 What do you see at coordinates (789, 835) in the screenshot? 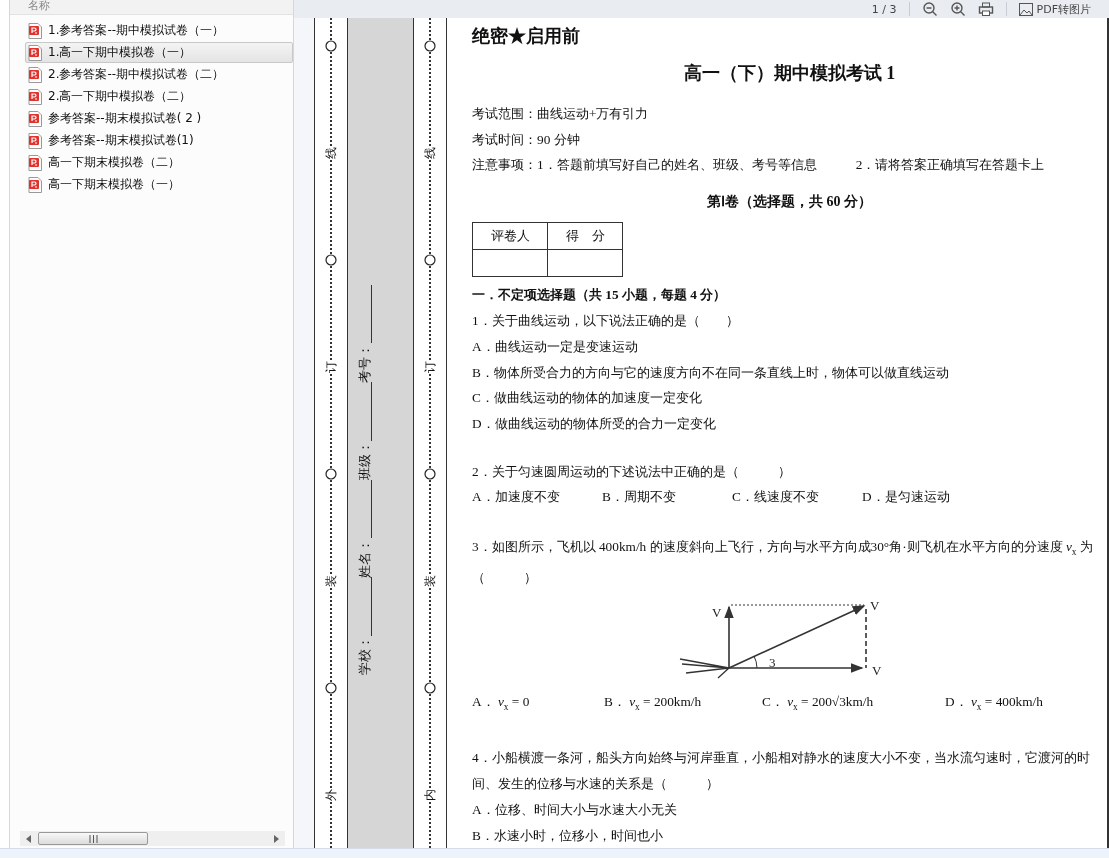
I see `answer-option: B．水速小时，位移小，时间也小` at bounding box center [789, 835].